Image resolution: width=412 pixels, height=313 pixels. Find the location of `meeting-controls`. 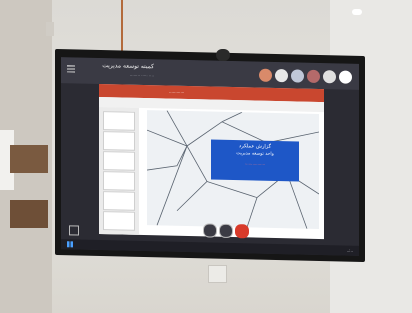

meeting-controls is located at coordinates (231, 231).